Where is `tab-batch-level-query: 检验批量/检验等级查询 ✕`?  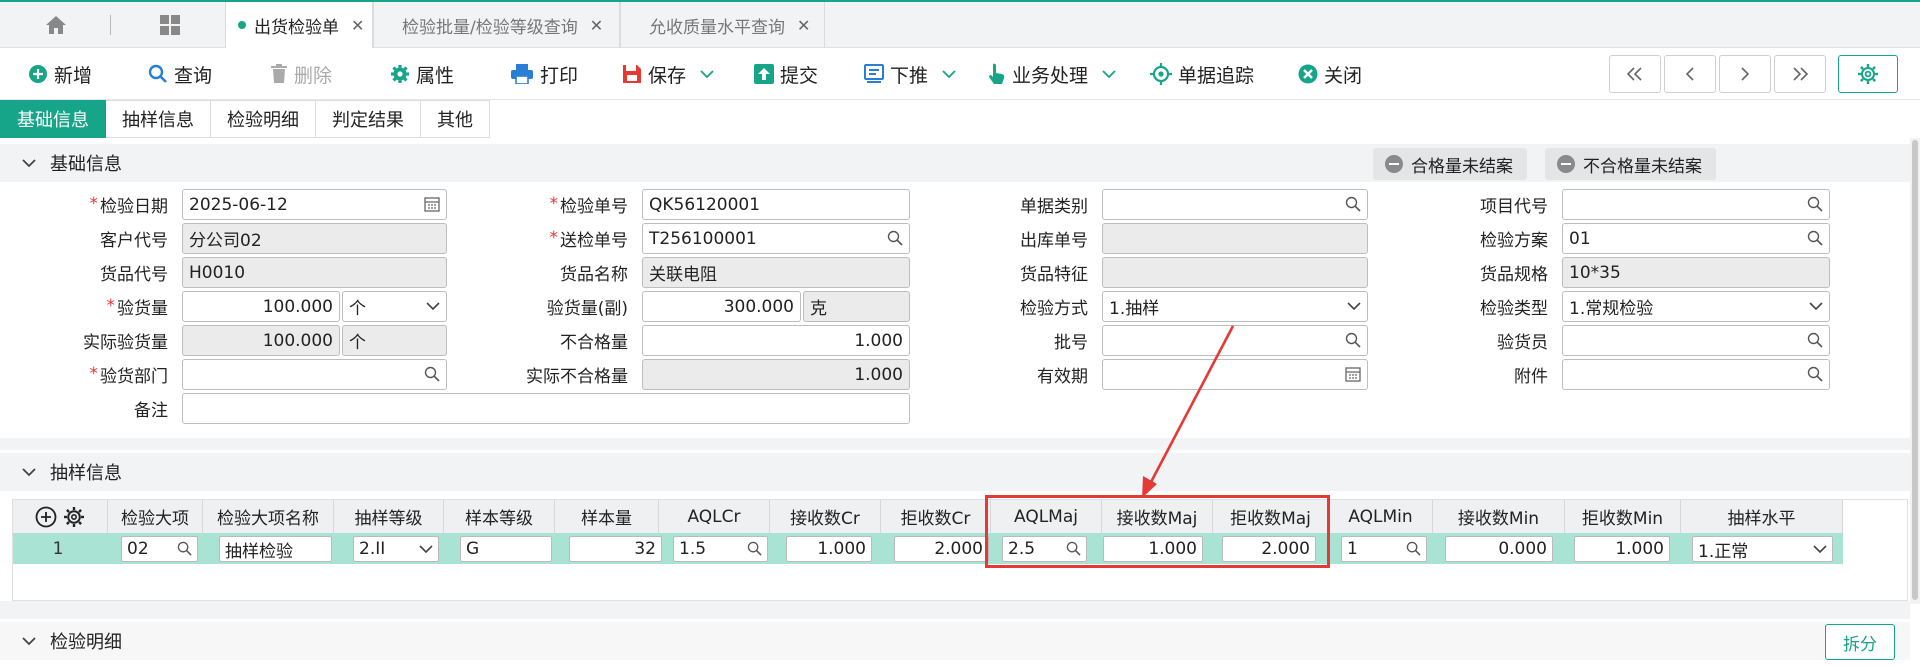
tab-batch-level-query: 检验批量/检验等级查询 ✕ is located at coordinates (496, 25).